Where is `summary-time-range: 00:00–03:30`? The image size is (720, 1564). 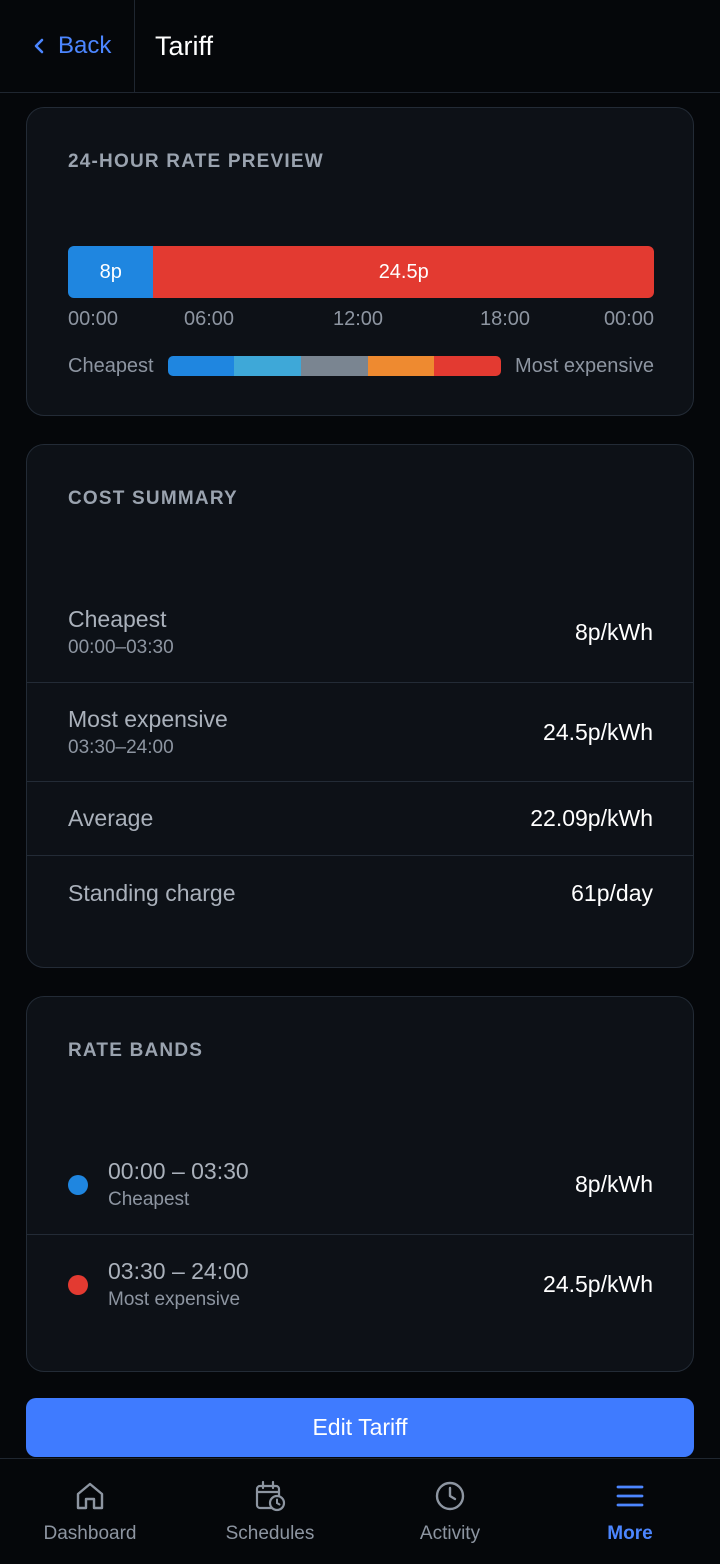 summary-time-range: 00:00–03:30 is located at coordinates (121, 647).